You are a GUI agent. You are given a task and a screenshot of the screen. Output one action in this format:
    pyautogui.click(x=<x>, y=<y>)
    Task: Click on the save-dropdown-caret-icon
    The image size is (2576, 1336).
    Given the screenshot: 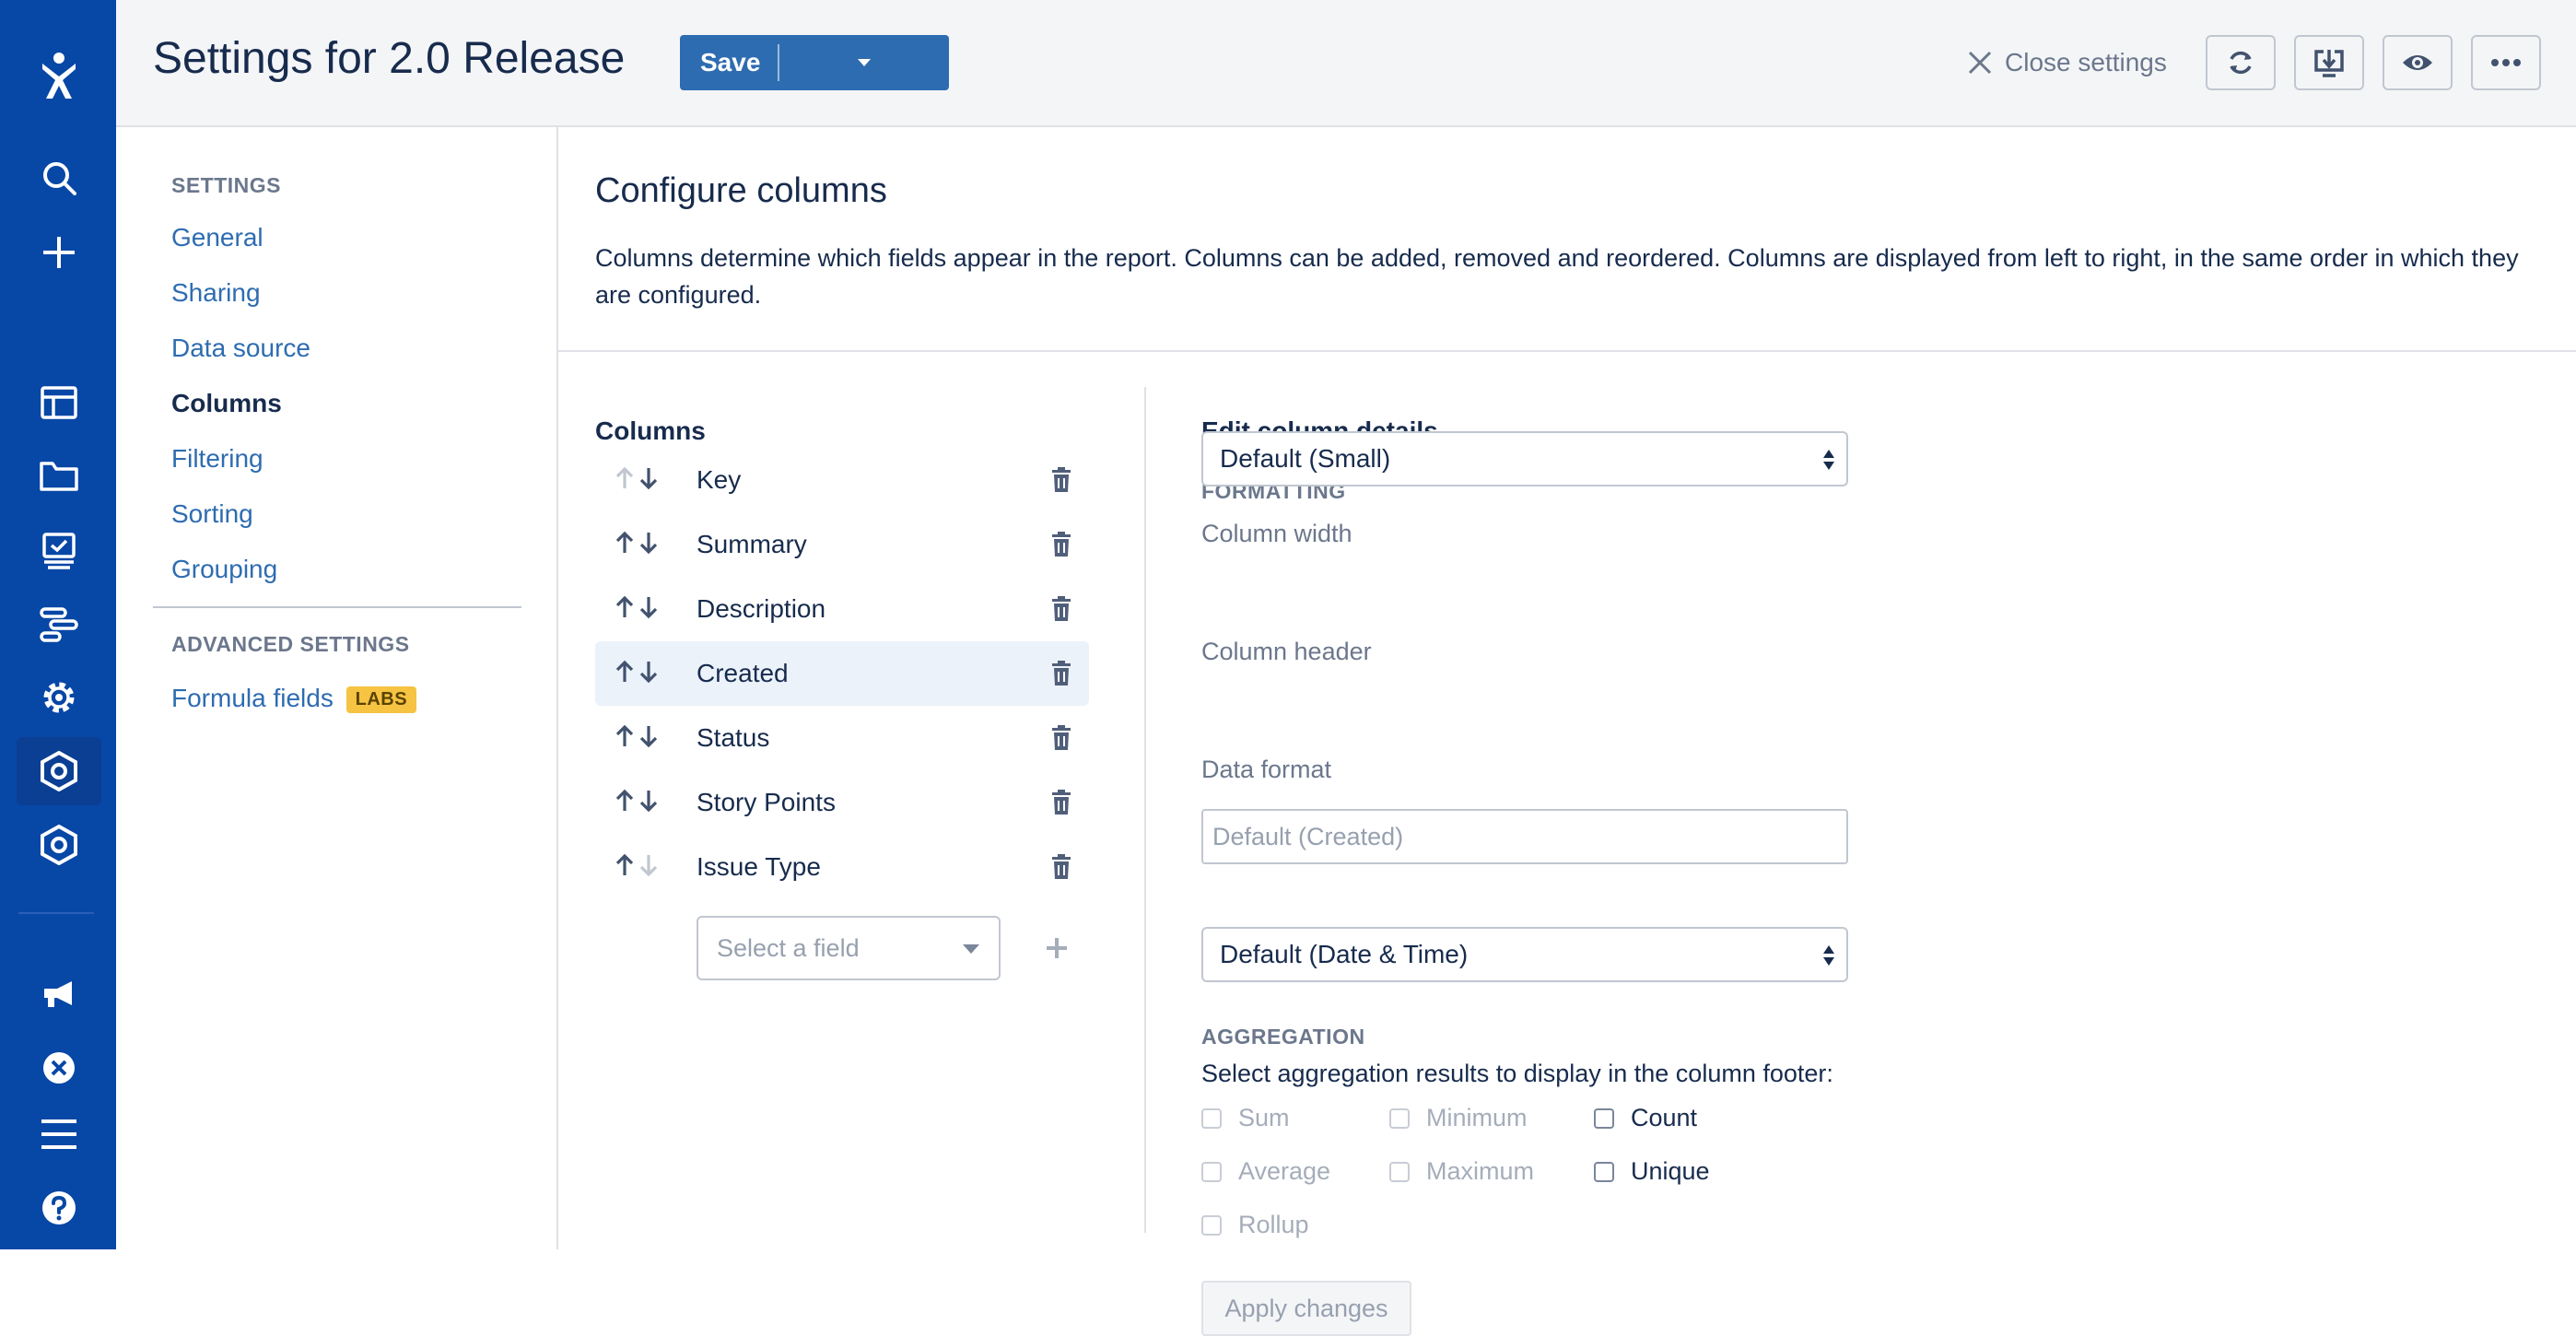 What is the action you would take?
    pyautogui.click(x=864, y=62)
    